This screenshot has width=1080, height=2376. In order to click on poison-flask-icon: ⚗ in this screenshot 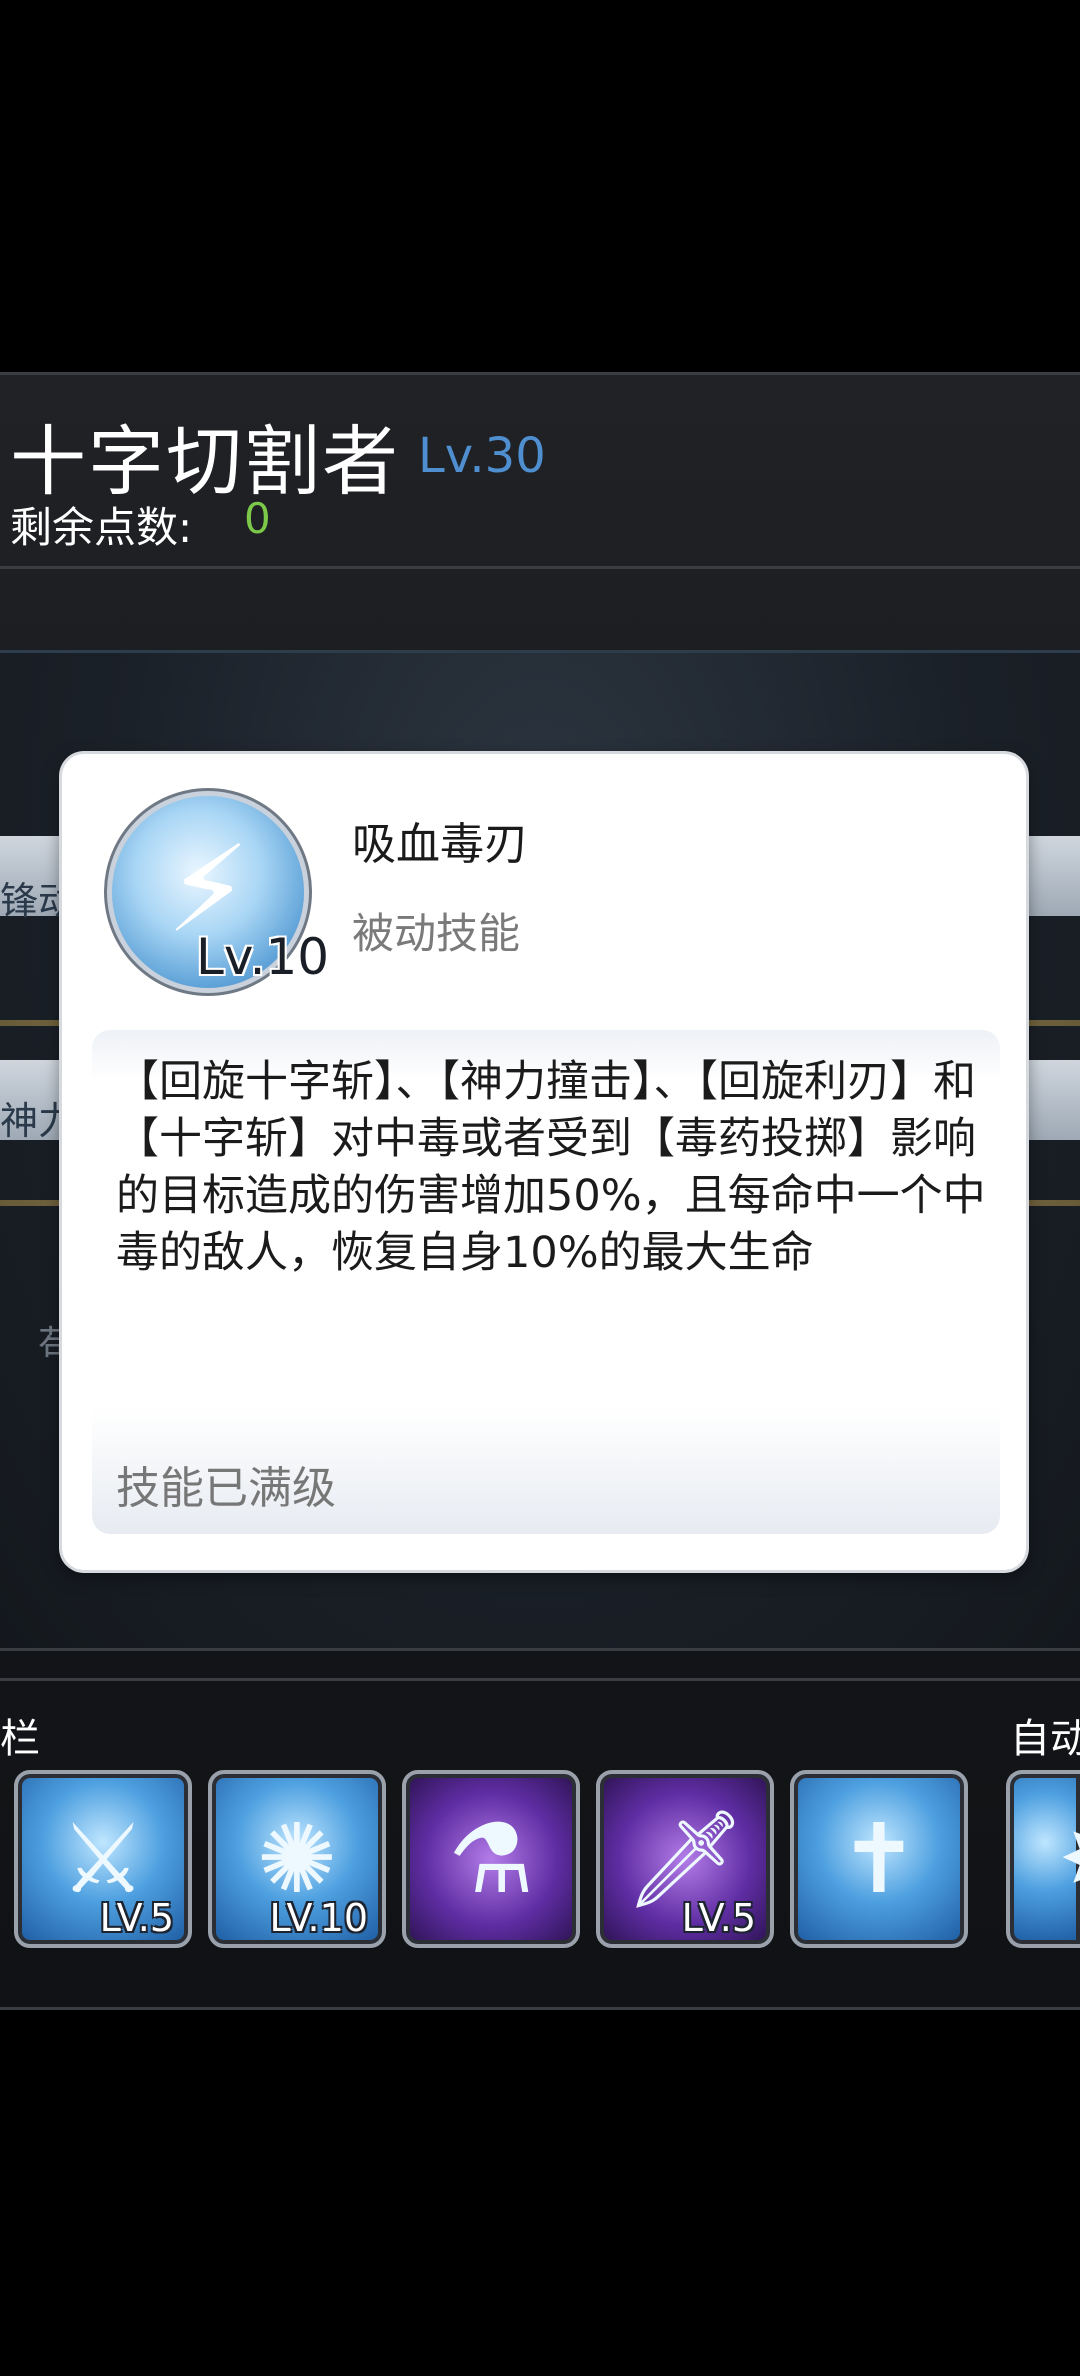, I will do `click(491, 1859)`.